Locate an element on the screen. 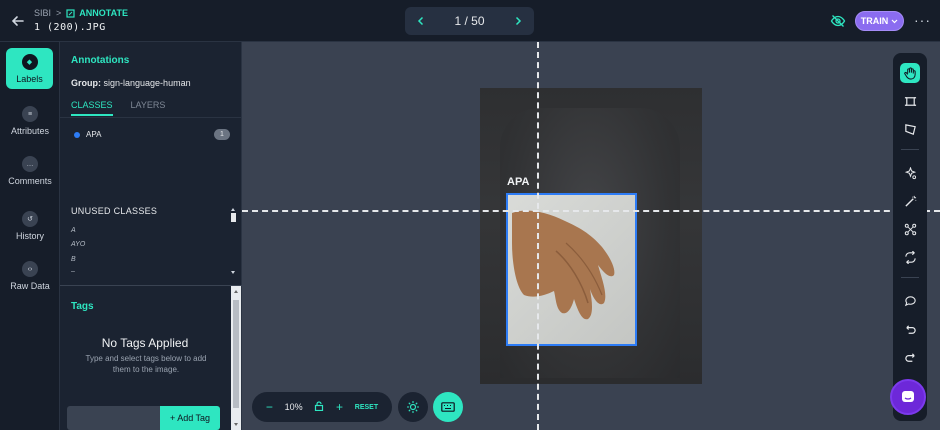 The height and width of the screenshot is (430, 940). chat-icon is located at coordinates (908, 396).